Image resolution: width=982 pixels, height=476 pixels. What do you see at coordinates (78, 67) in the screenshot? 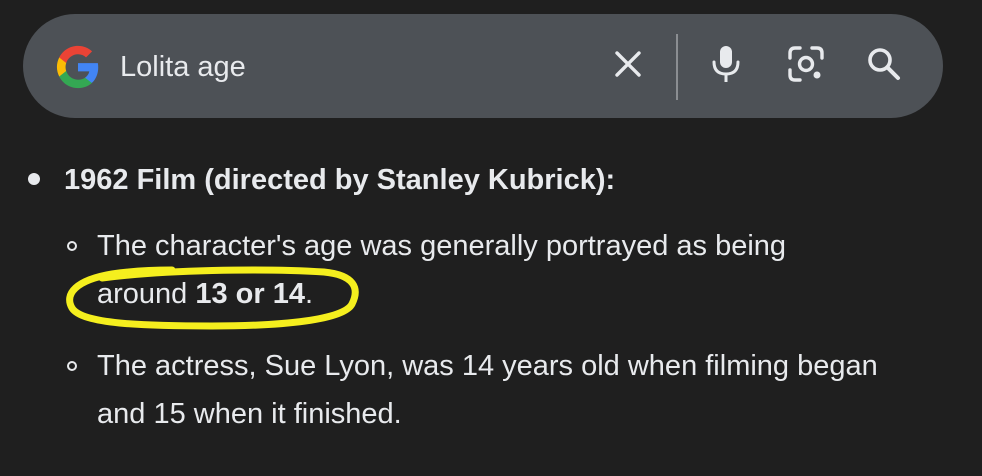
I see `google-logo-icon` at bounding box center [78, 67].